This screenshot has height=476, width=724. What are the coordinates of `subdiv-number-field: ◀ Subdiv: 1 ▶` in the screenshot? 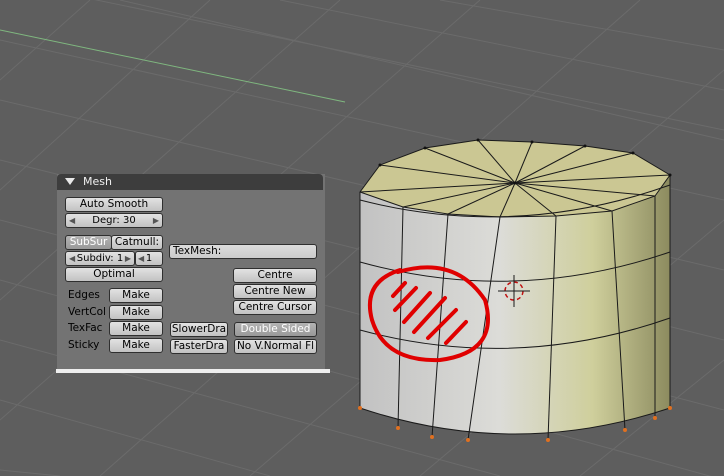 It's located at (100, 258).